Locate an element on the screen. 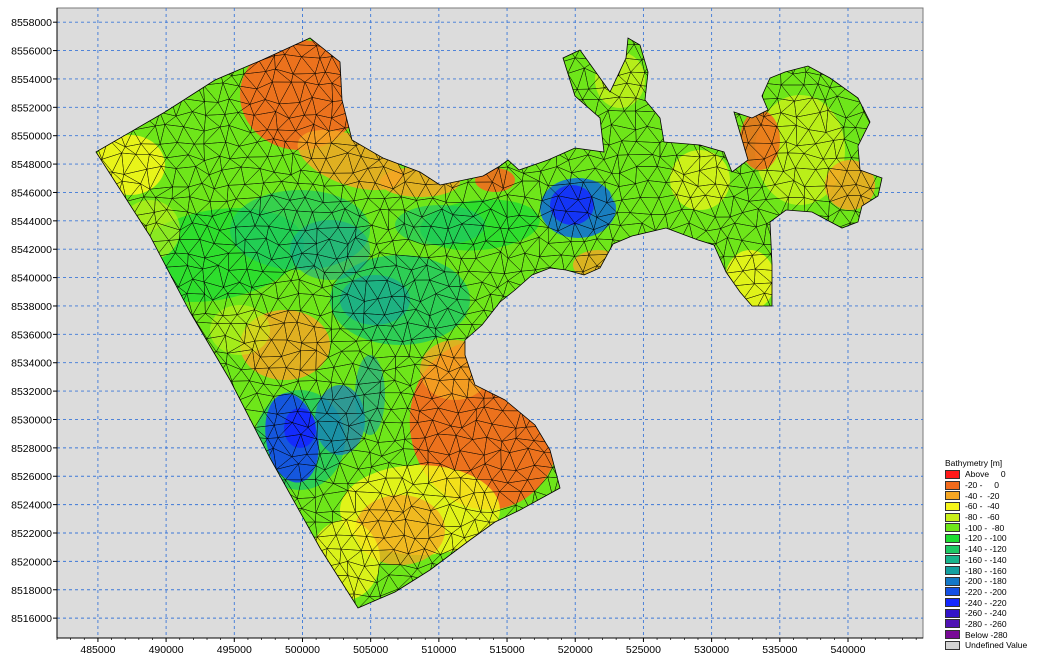 This screenshot has width=1047, height=660. legend-label: -120 - -100 is located at coordinates (986, 538).